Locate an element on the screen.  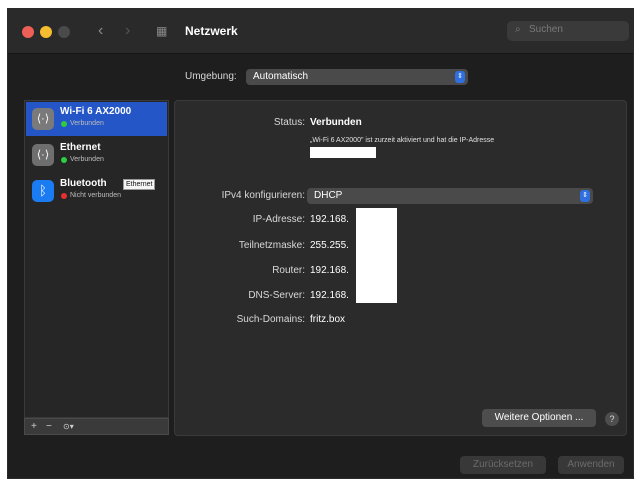
add-service-button: + is located at coordinates (34, 426).